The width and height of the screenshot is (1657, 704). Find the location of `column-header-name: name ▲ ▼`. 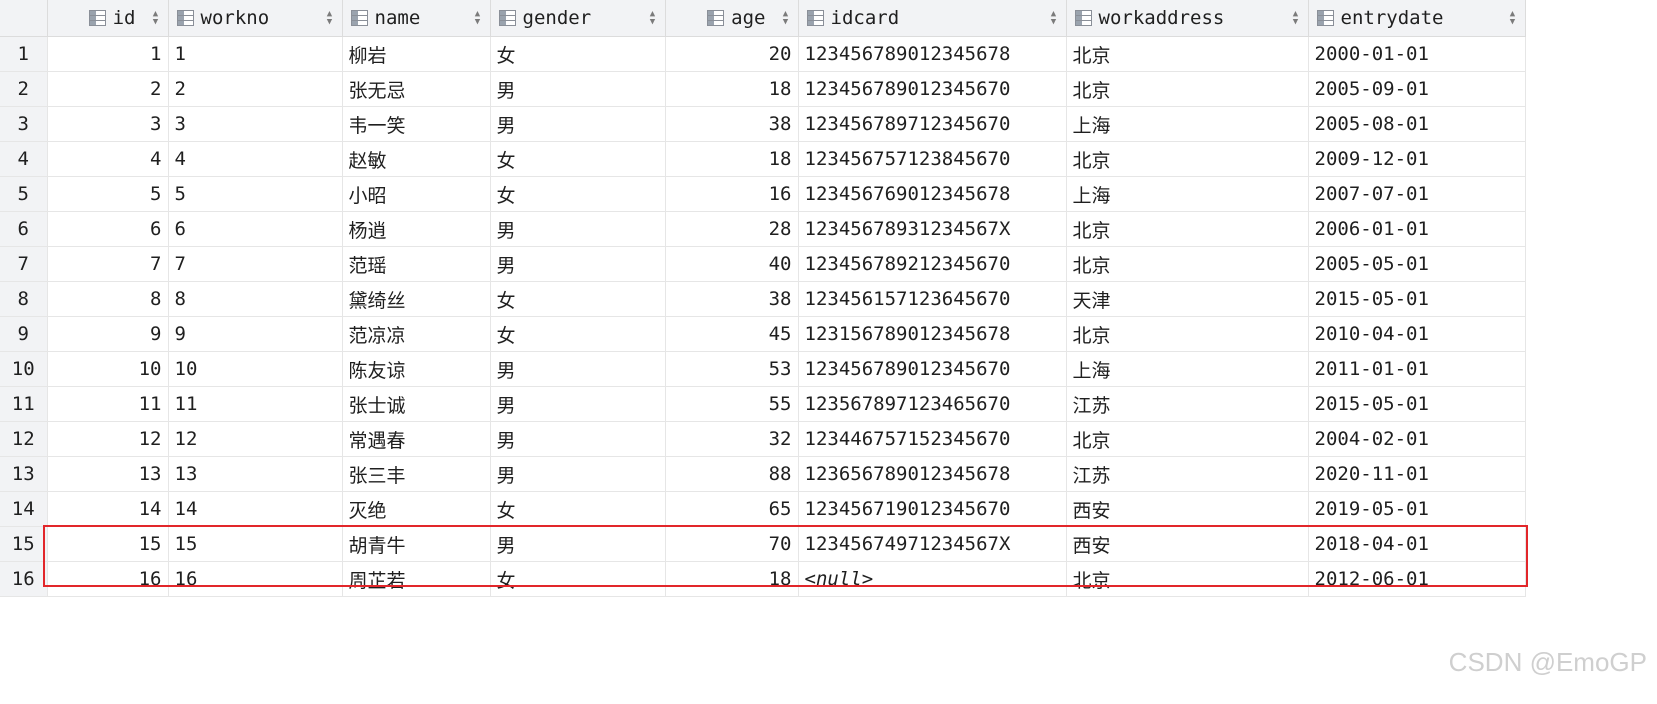

column-header-name: name ▲ ▼ is located at coordinates (416, 18).